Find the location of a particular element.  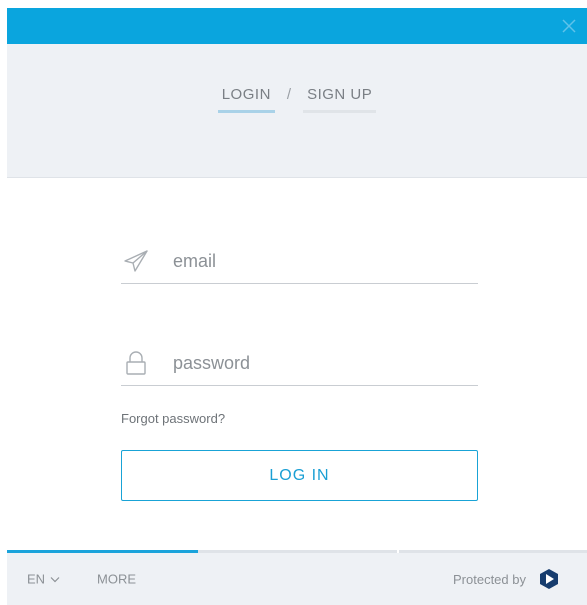

close-button is located at coordinates (569, 26).